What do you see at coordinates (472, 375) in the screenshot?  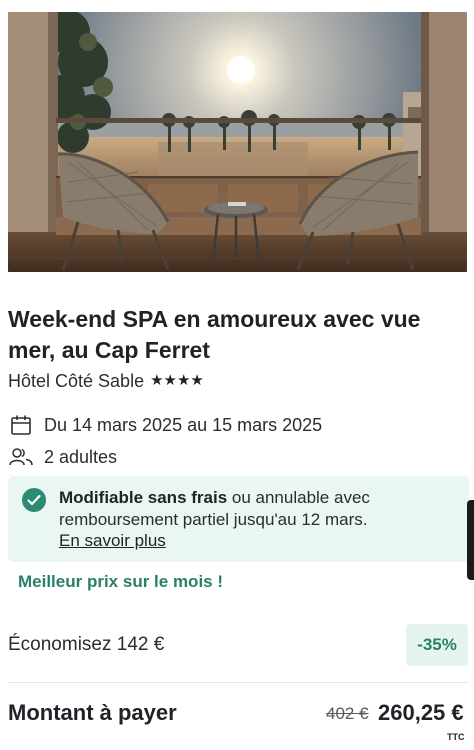 I see `page-edge` at bounding box center [472, 375].